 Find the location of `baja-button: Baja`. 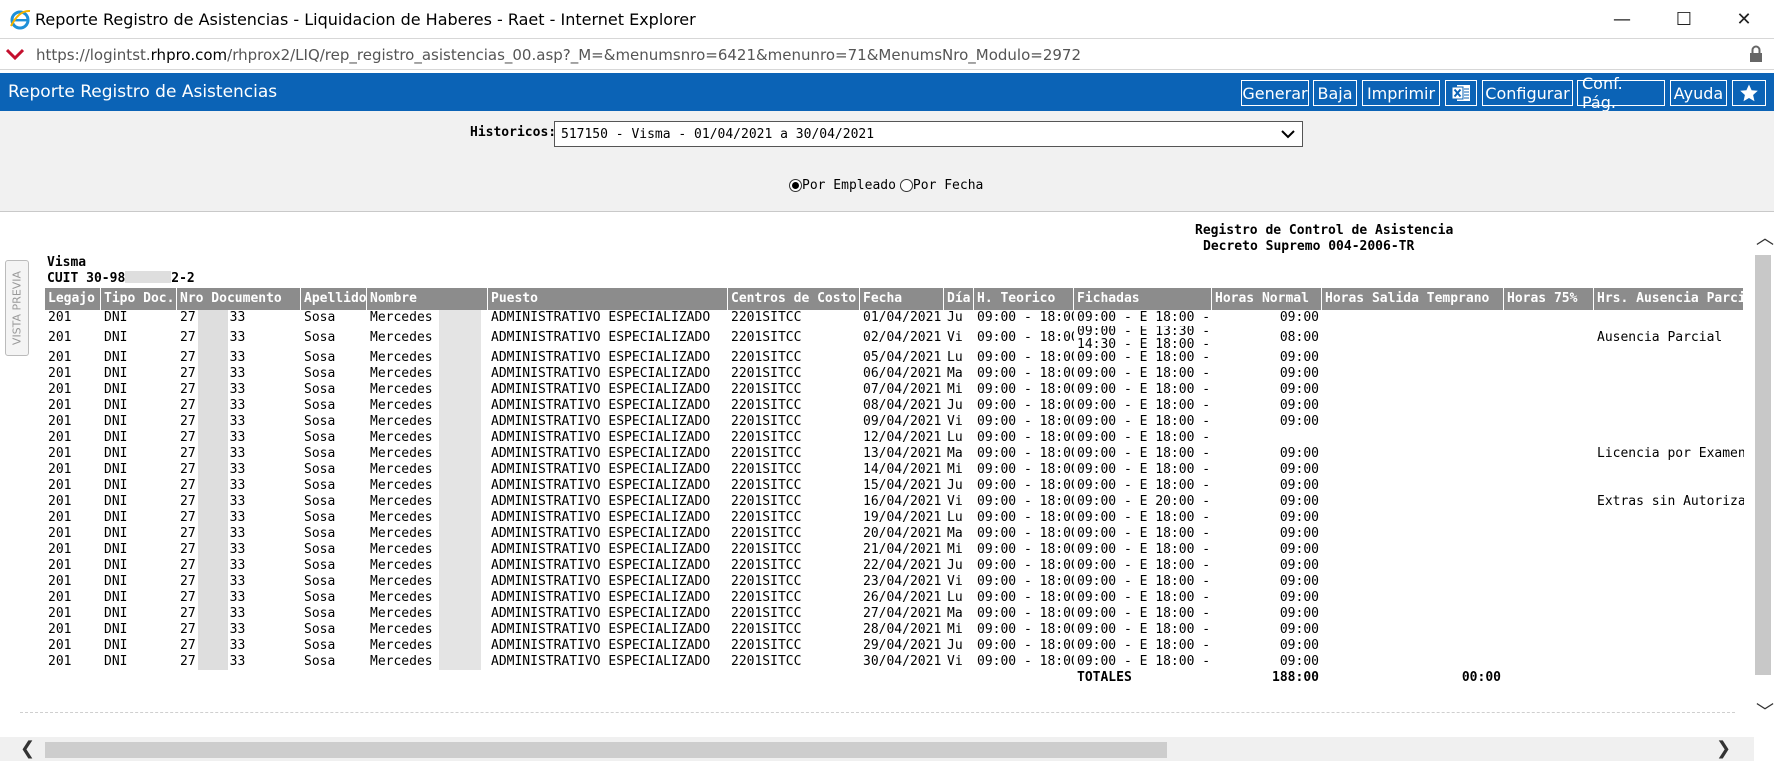

baja-button: Baja is located at coordinates (1335, 93).